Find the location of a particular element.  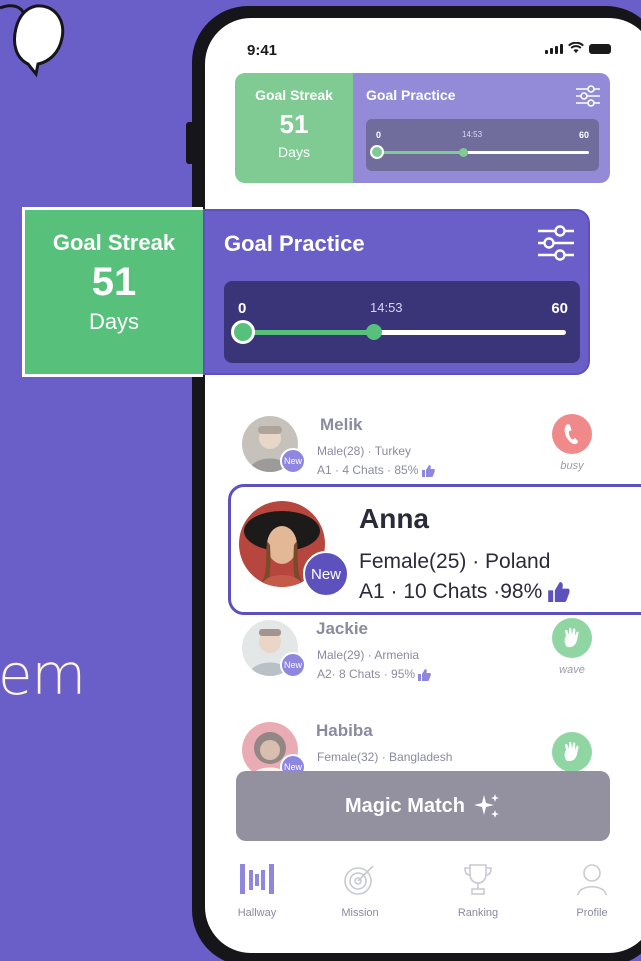

slider-min-label: 0 is located at coordinates (242, 308).